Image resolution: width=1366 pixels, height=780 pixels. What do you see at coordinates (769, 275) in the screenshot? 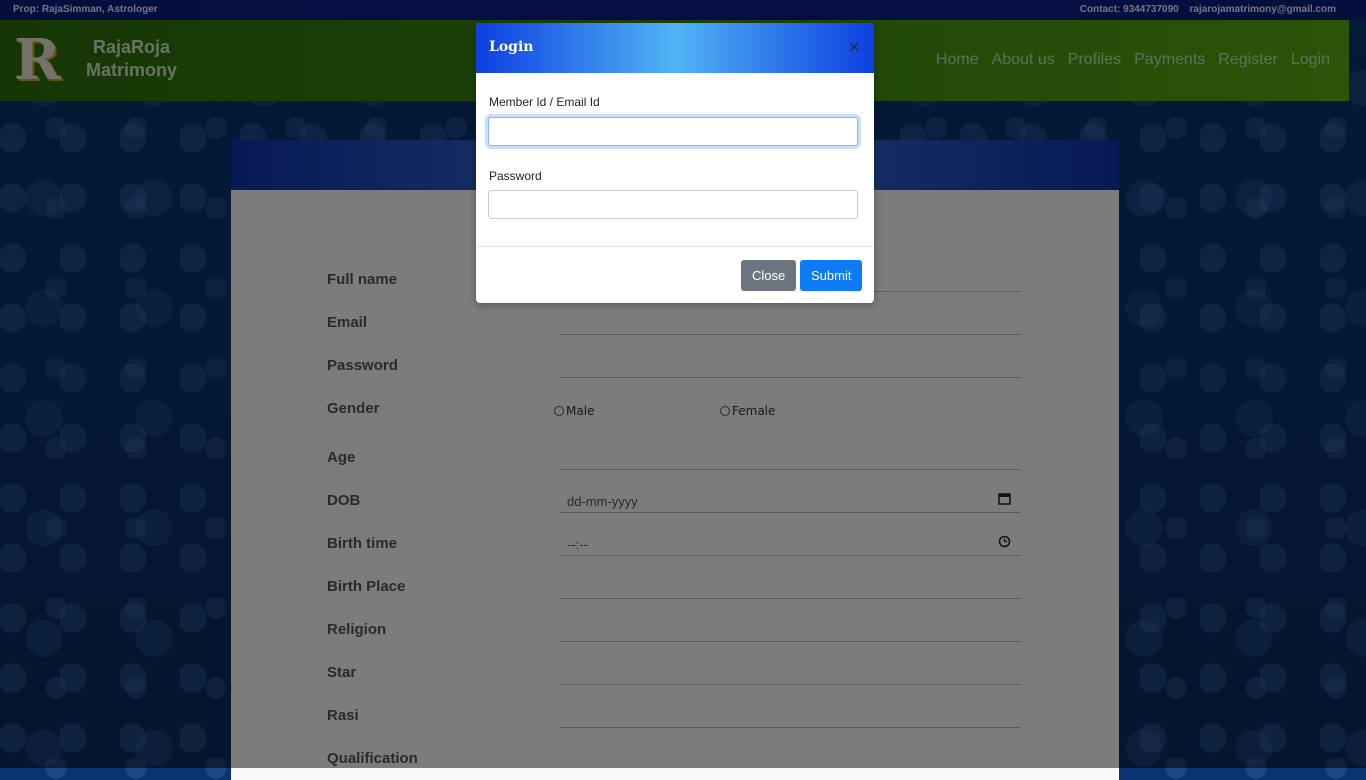
I see `close-button: Close` at bounding box center [769, 275].